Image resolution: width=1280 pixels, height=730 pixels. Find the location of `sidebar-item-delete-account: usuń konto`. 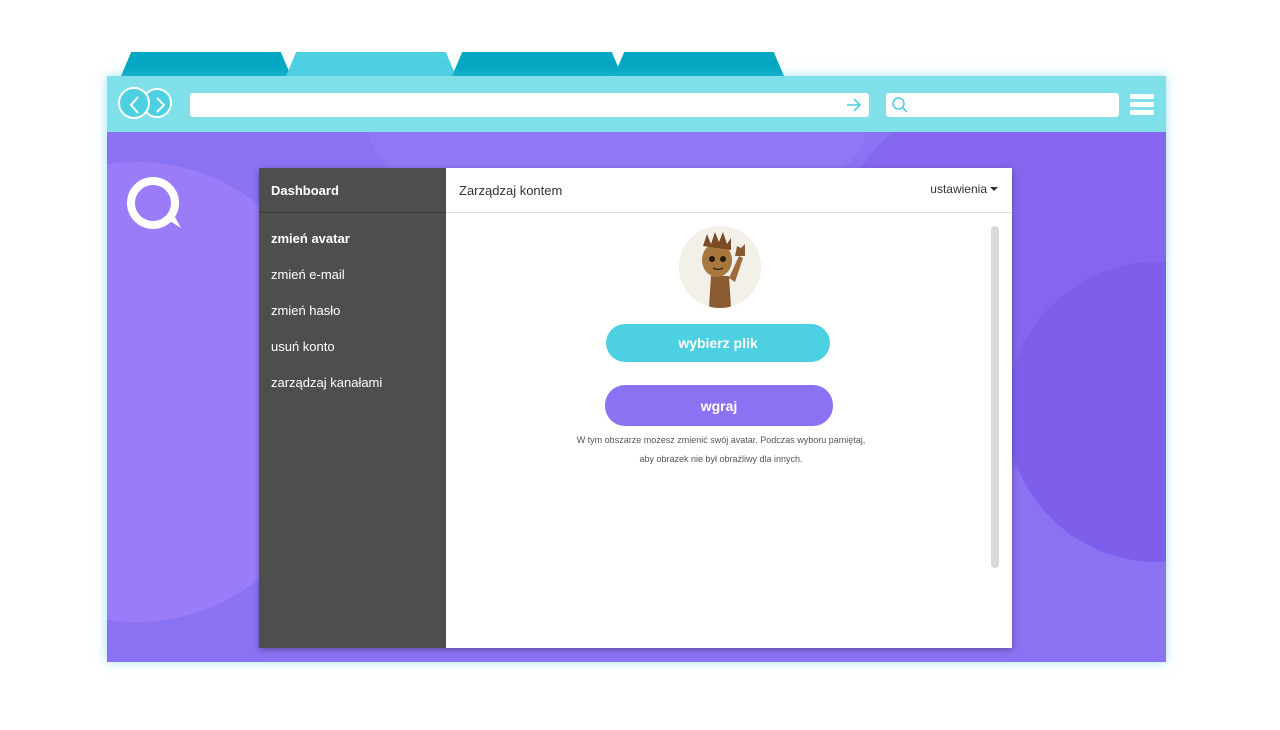

sidebar-item-delete-account: usuń konto is located at coordinates (352, 351).